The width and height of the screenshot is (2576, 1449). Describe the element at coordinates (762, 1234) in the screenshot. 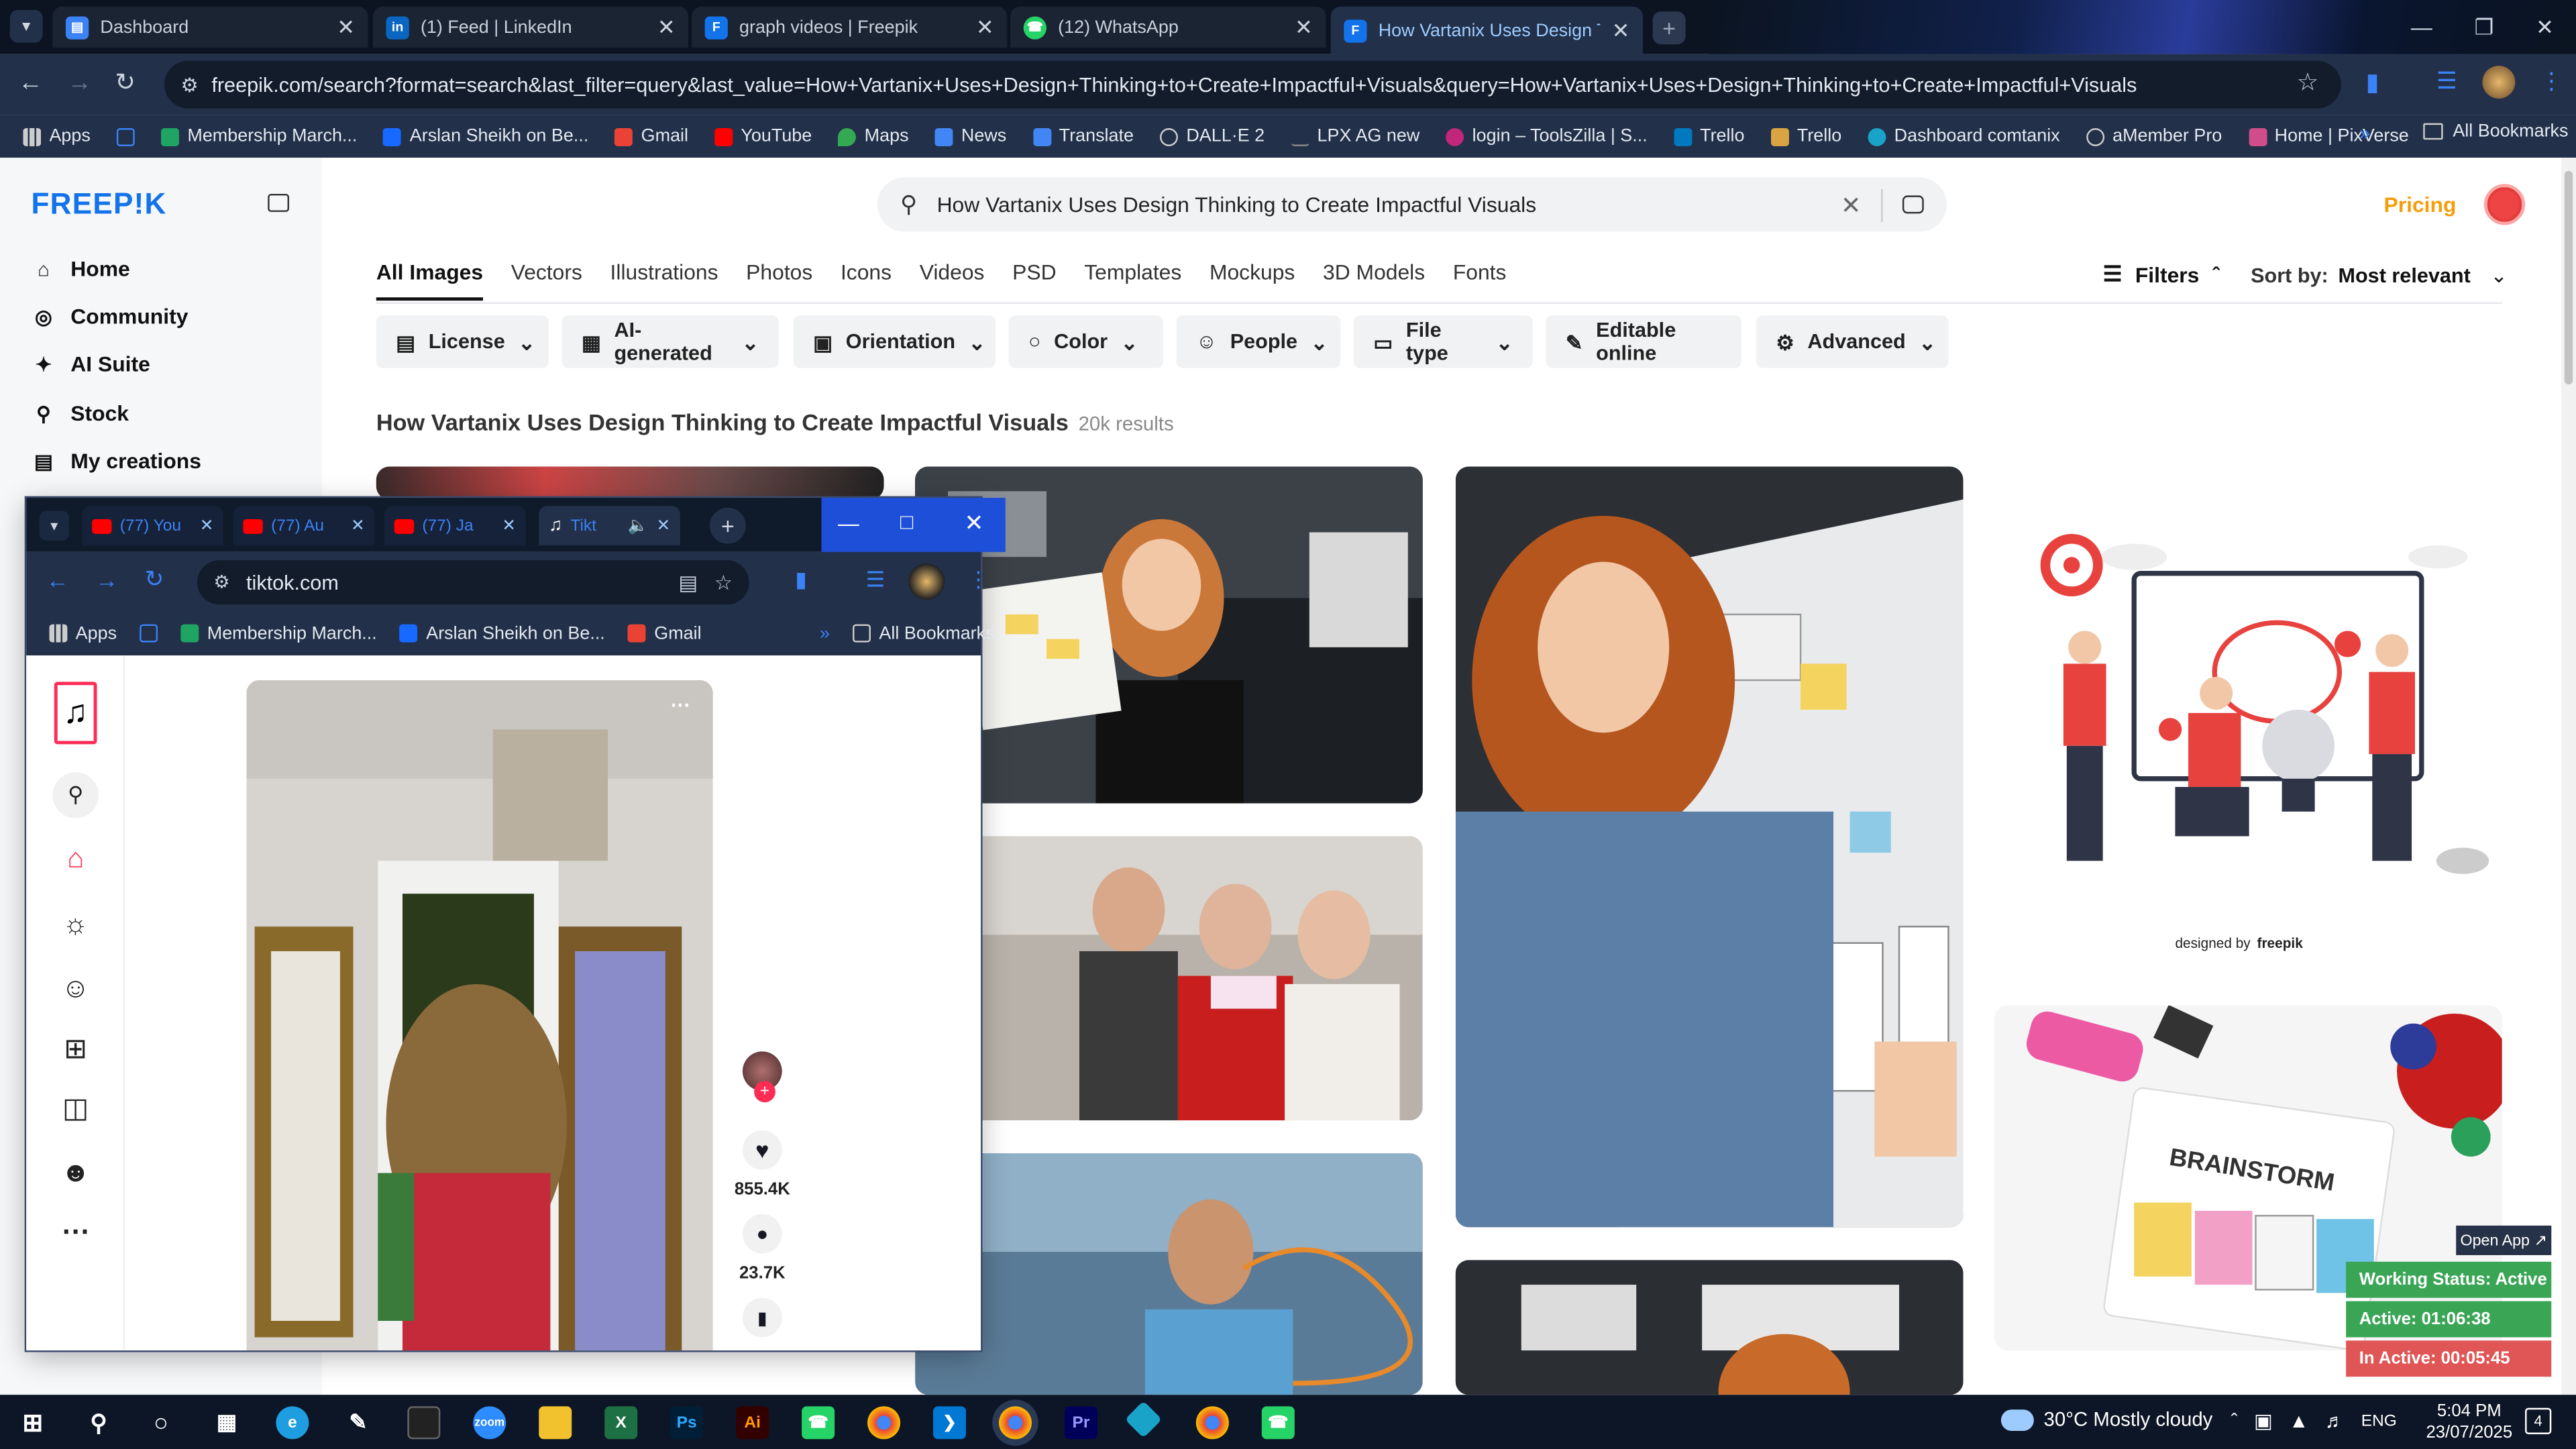

I see `comment-icon: ●` at that location.